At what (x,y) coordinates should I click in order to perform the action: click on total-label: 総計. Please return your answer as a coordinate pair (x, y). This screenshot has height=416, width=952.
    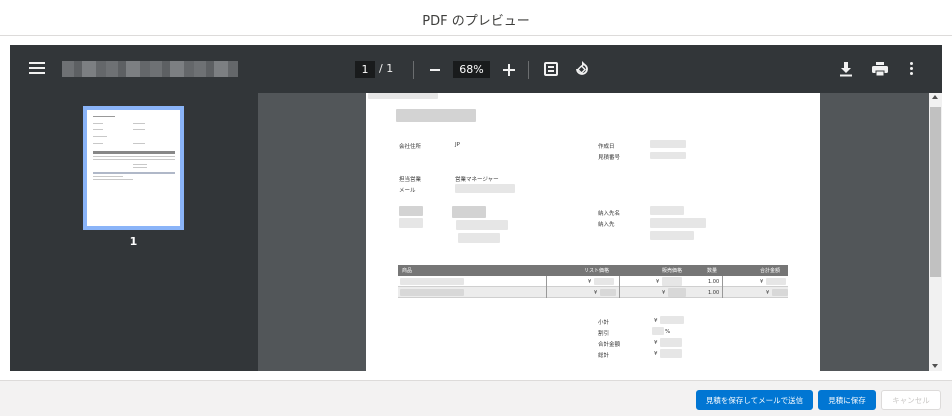
    Looking at the image, I should click on (604, 356).